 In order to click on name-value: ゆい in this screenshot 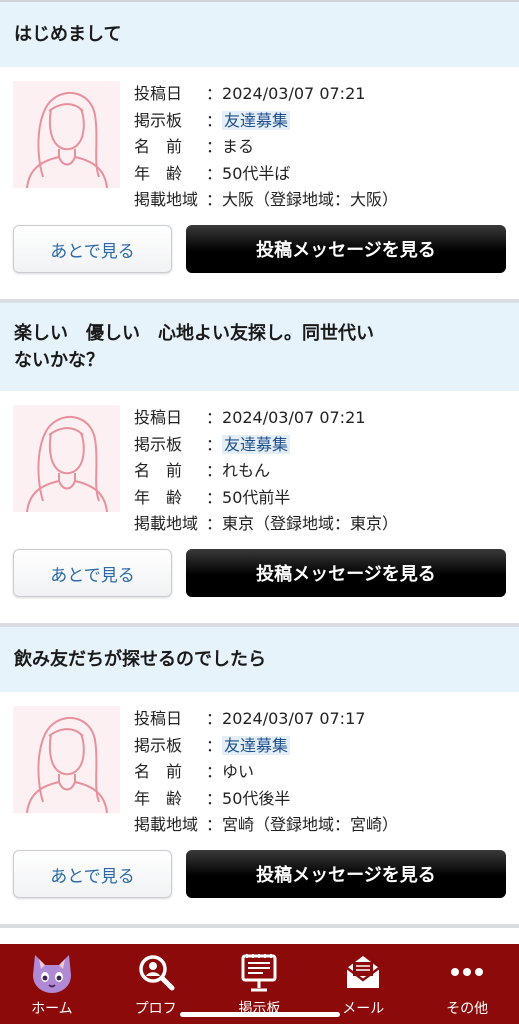, I will do `click(238, 771)`.